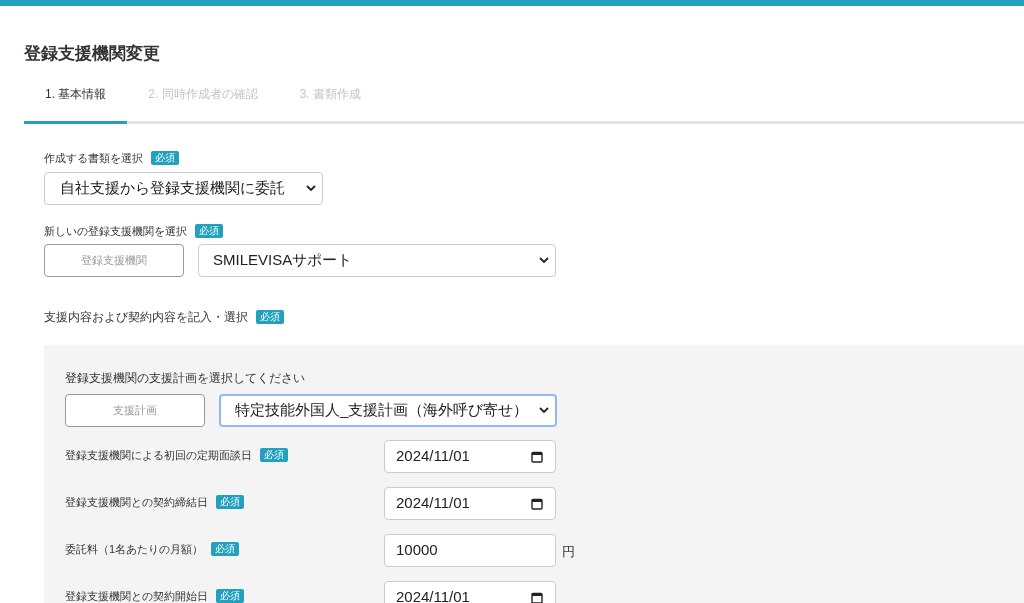 The image size is (1024, 603). Describe the element at coordinates (183, 188) in the screenshot. I see `document-type-select: 自社支援から登録支援機関に委託` at that location.